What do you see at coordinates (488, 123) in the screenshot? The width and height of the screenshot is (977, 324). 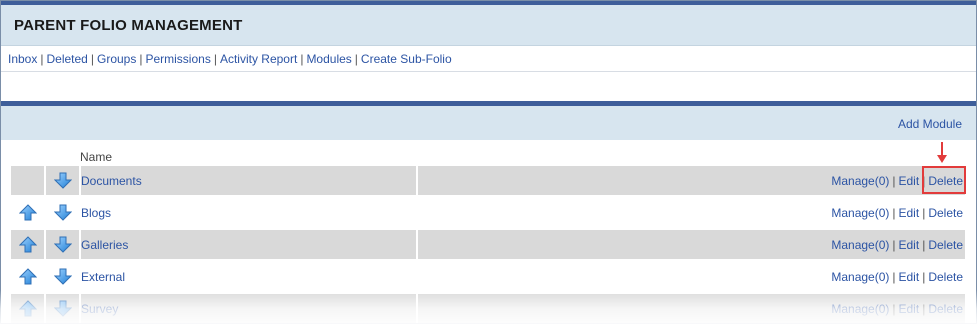 I see `modules-section-bar: Add Module` at bounding box center [488, 123].